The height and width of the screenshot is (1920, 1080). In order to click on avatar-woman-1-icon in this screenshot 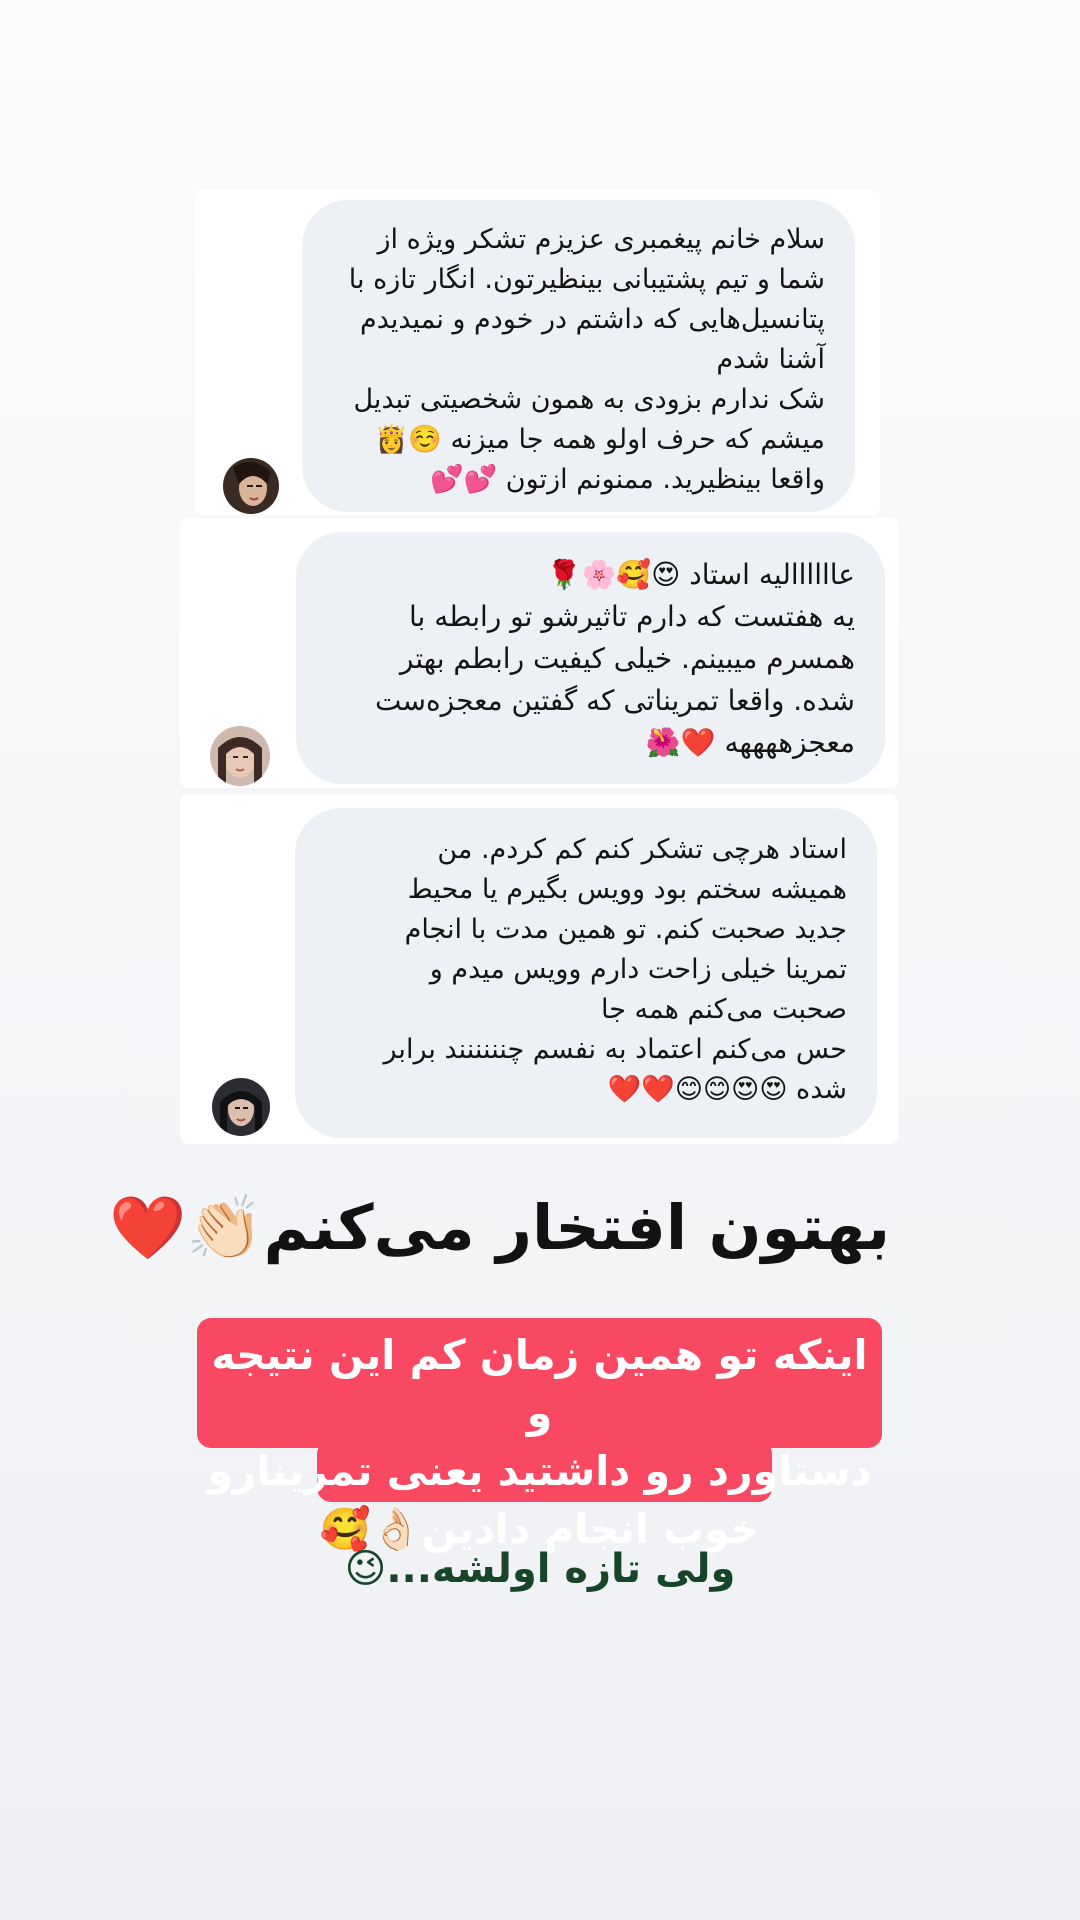, I will do `click(251, 486)`.